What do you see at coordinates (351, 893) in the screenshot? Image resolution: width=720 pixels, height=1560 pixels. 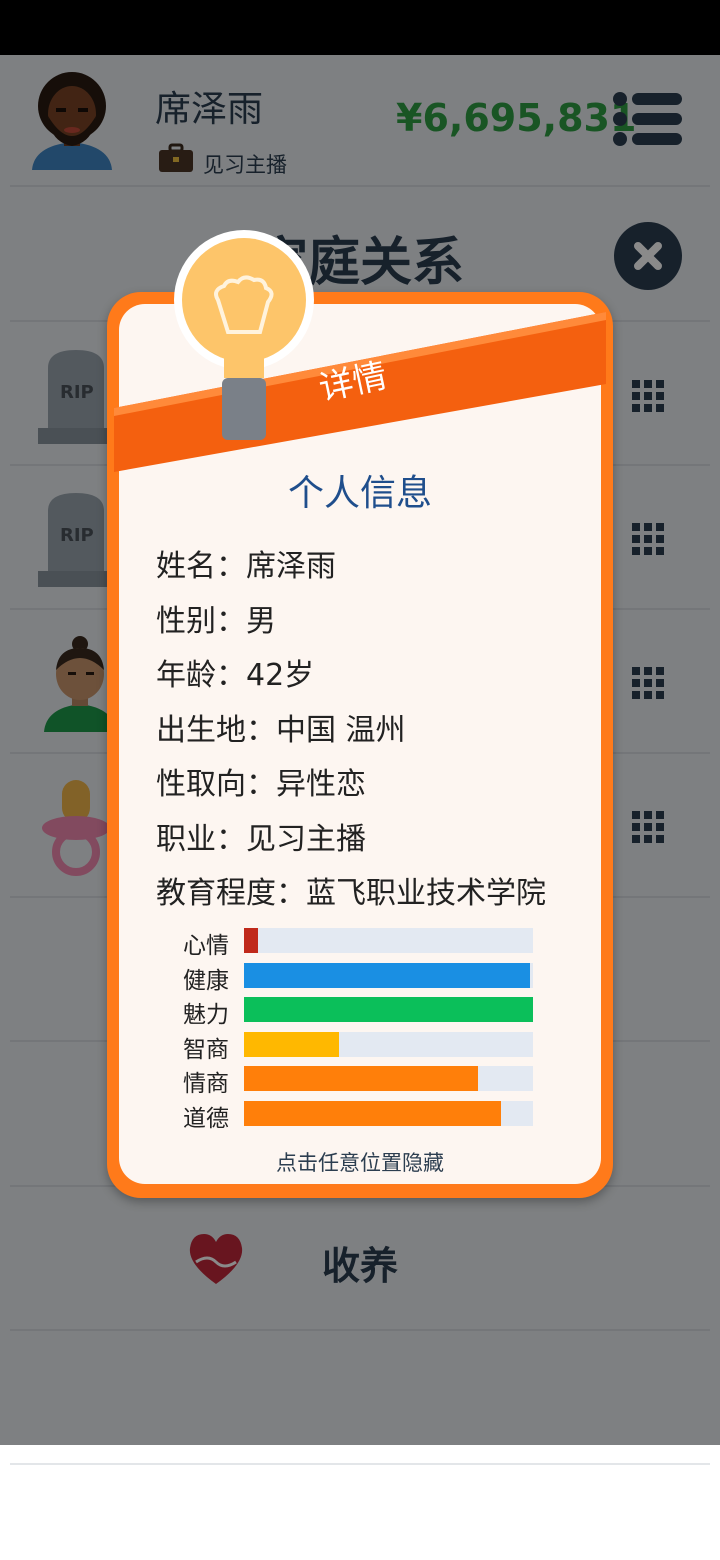 I see `info-education: 教育程度：蓝飞职业技术学院` at bounding box center [351, 893].